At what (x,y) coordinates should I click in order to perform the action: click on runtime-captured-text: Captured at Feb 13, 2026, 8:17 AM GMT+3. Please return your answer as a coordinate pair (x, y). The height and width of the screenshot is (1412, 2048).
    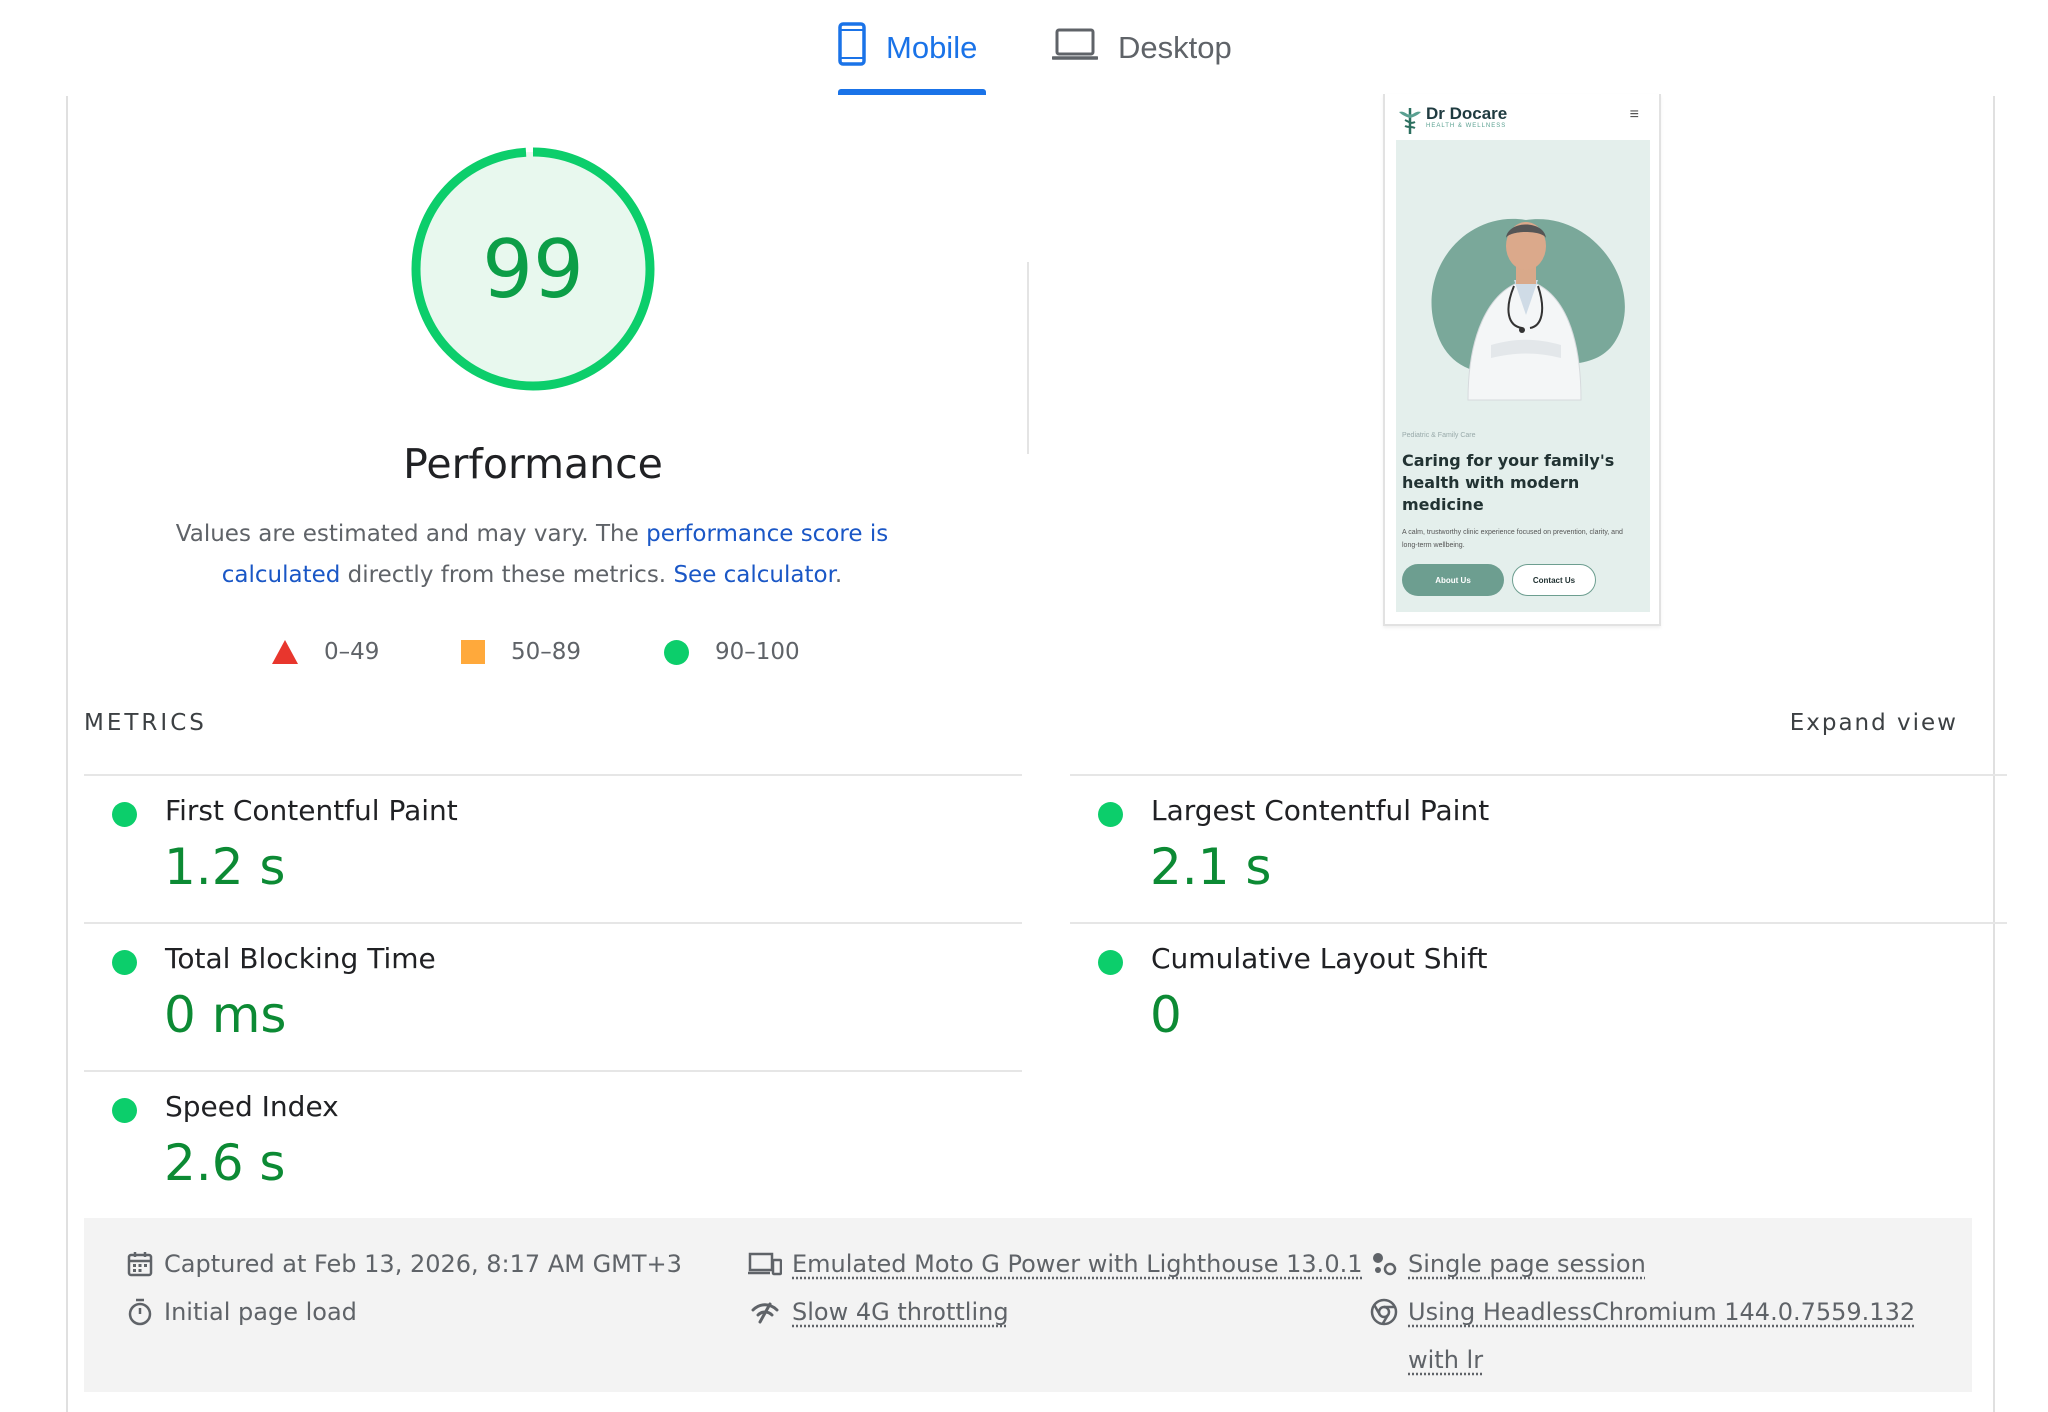
    Looking at the image, I should click on (423, 1264).